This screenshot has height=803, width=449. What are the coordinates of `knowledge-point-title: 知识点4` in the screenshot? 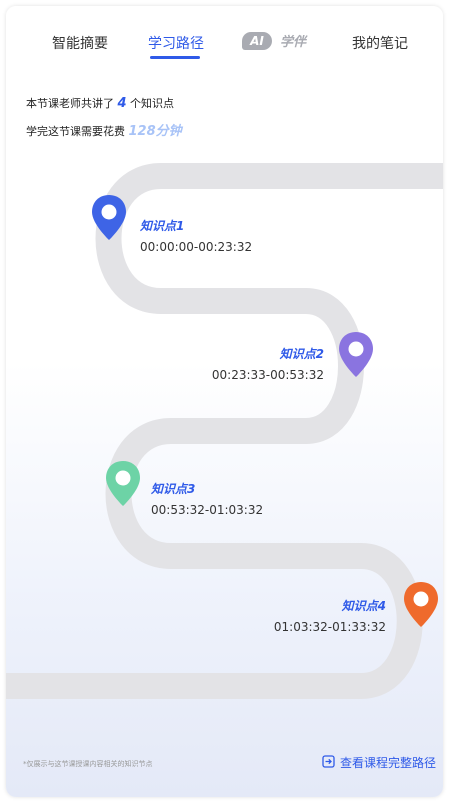 It's located at (363, 606).